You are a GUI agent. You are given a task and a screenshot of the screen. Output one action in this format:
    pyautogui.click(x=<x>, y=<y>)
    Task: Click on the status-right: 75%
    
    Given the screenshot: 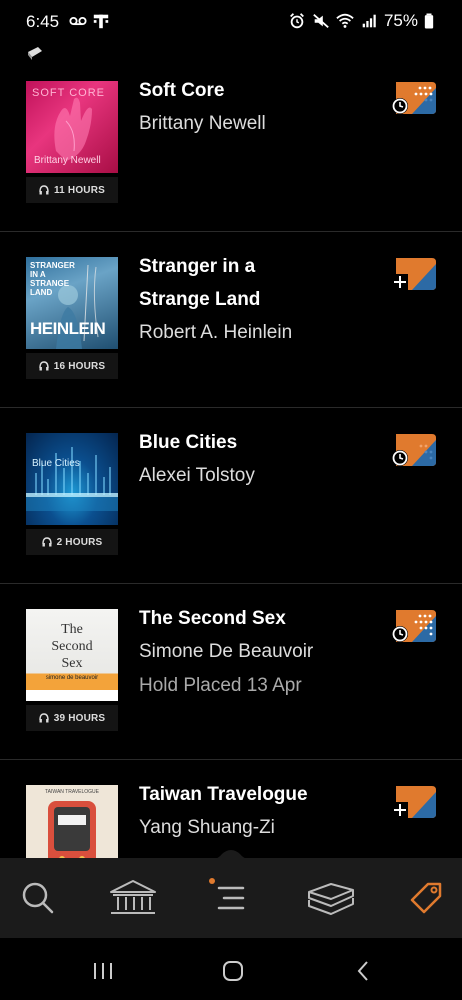 What is the action you would take?
    pyautogui.click(x=361, y=21)
    